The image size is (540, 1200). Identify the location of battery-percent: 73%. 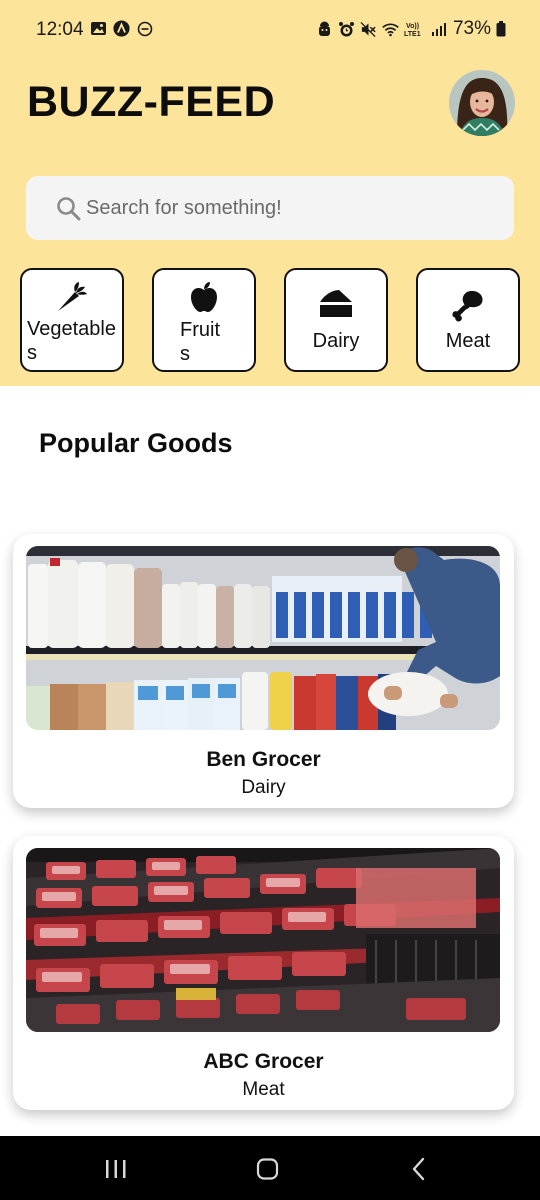
(471, 28).